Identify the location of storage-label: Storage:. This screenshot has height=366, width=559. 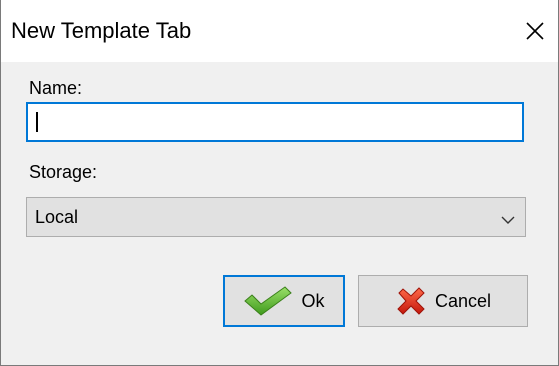
(63, 172).